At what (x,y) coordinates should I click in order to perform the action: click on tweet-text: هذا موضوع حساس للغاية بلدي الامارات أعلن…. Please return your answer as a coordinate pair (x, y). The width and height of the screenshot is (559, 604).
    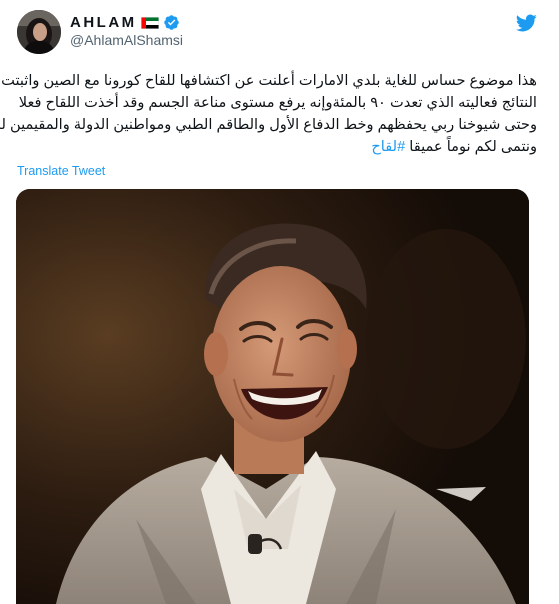
    Looking at the image, I should click on (268, 114).